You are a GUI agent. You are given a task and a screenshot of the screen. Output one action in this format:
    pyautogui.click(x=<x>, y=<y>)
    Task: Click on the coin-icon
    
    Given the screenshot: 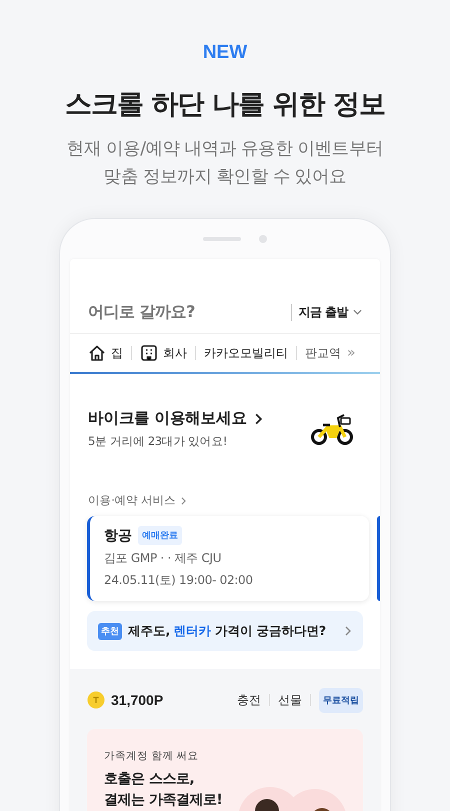 What is the action you would take?
    pyautogui.click(x=96, y=700)
    